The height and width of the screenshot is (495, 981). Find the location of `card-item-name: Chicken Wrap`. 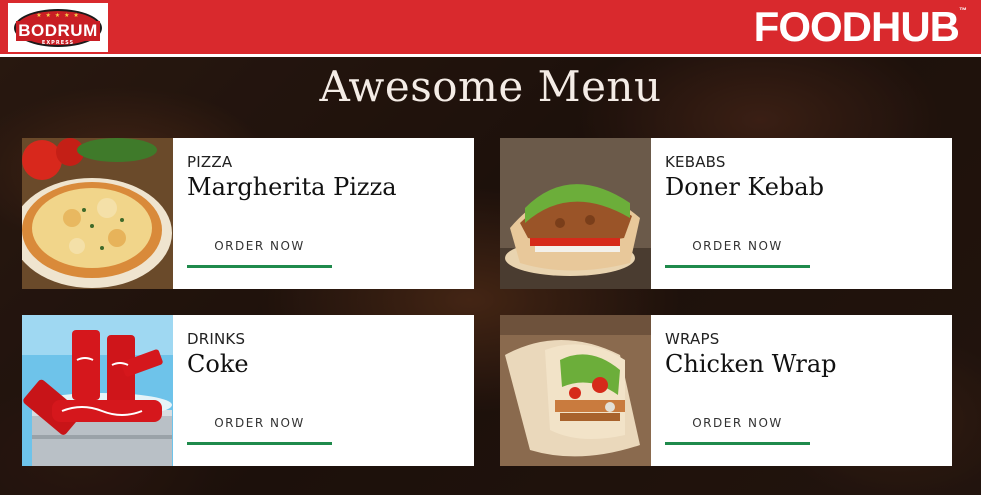

card-item-name: Chicken Wrap is located at coordinates (751, 364).